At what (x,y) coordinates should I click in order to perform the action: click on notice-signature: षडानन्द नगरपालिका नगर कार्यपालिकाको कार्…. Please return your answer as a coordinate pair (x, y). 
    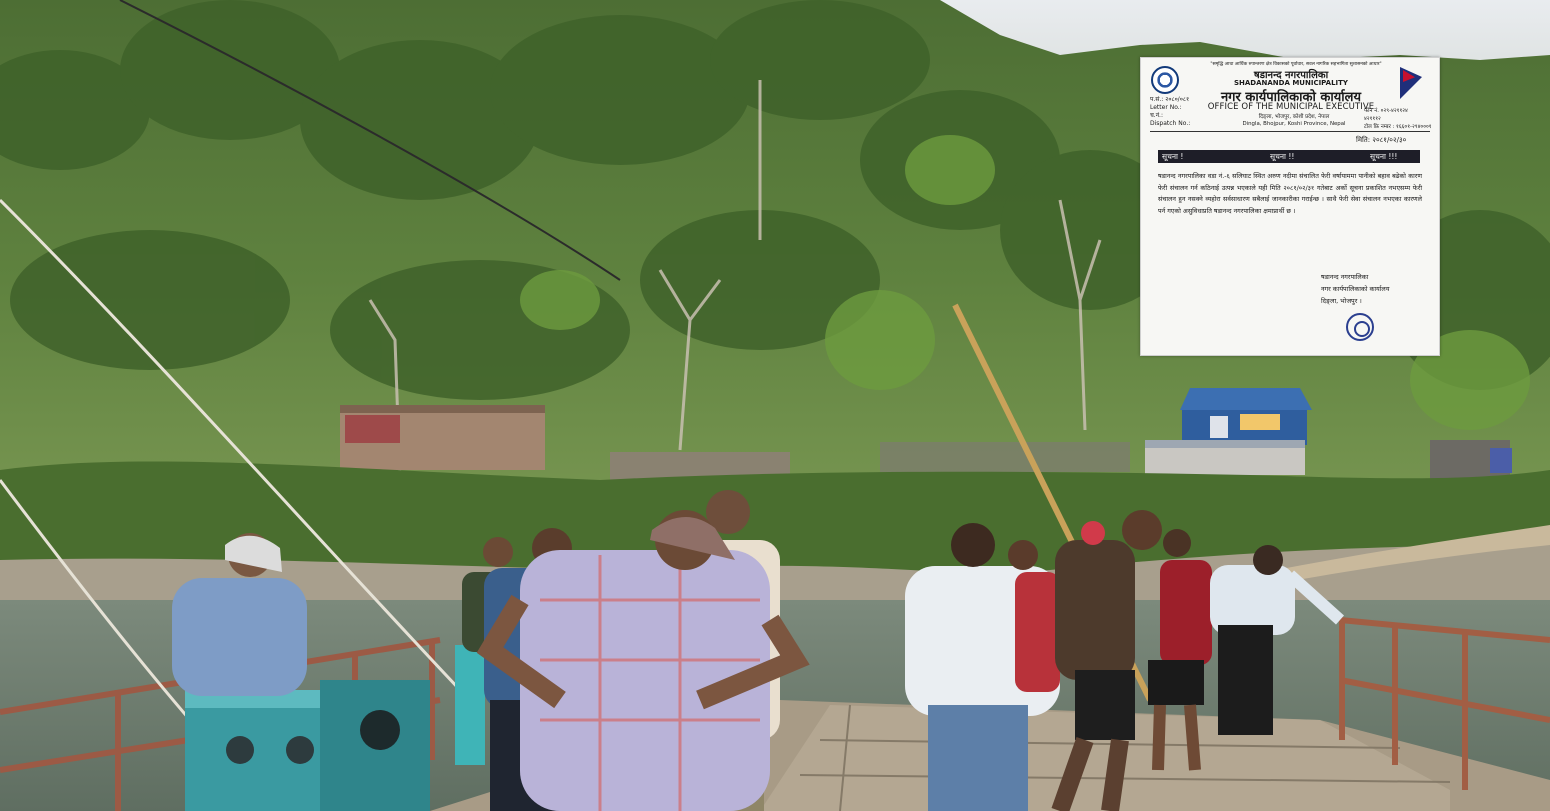
    Looking at the image, I should click on (1355, 289).